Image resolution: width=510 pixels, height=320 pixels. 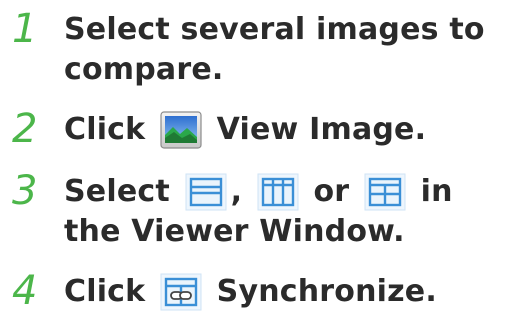 I want to click on step-text-line1: Select , or in, so click(x=258, y=192).